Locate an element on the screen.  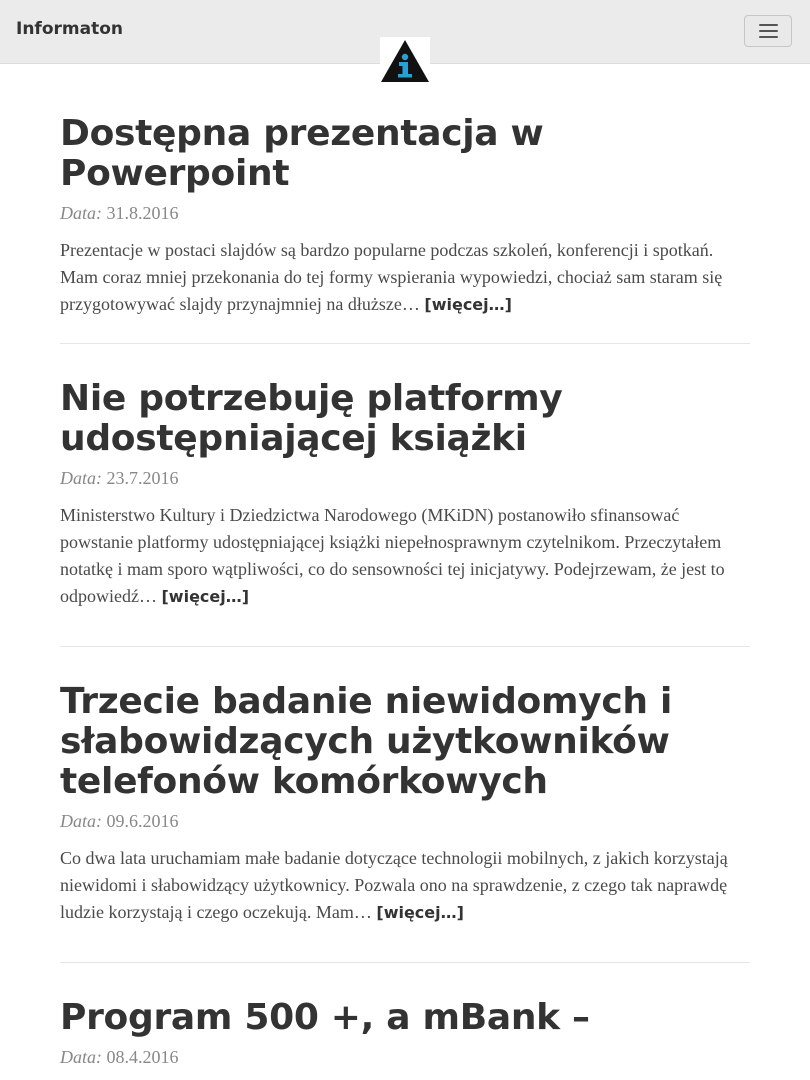
hamburger-icon is located at coordinates (768, 25).